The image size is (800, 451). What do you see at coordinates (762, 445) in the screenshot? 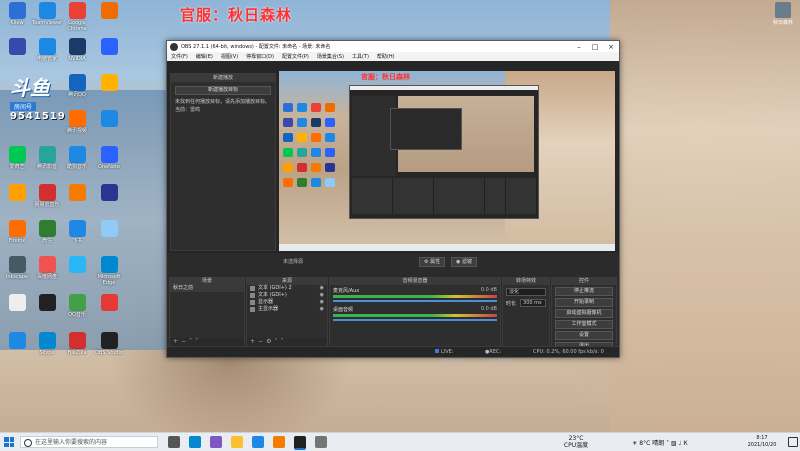
I see `clock-date: 2021/10/20` at bounding box center [762, 445].